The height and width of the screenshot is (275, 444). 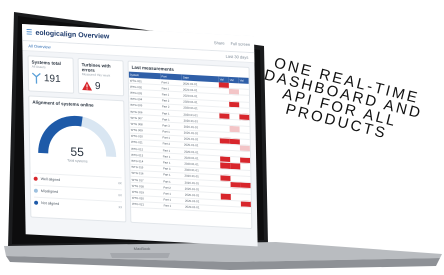 I want to click on systems-total-metric: 191, so click(x=50, y=79).